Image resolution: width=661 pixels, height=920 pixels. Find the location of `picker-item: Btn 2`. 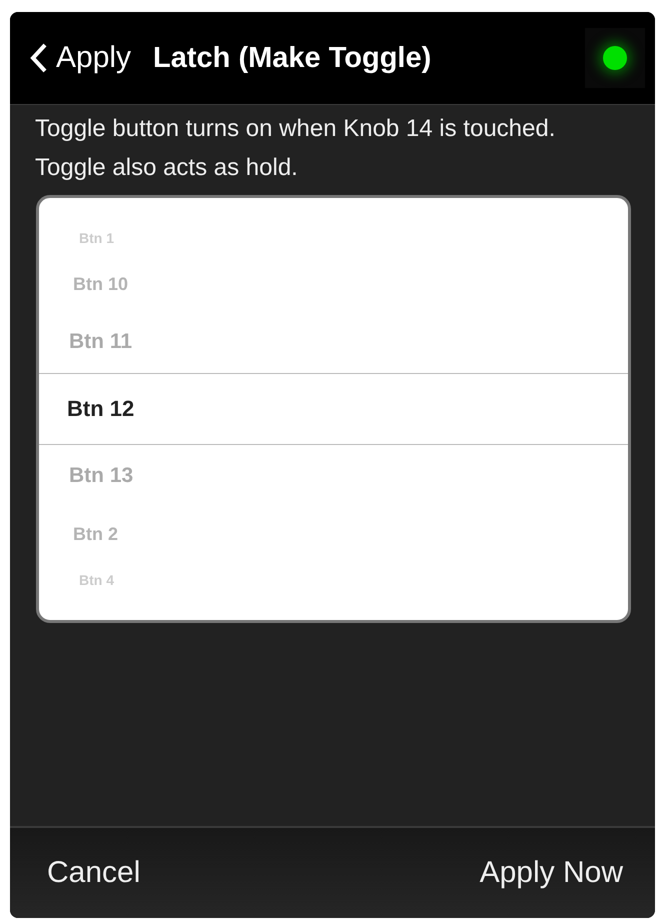

picker-item: Btn 2 is located at coordinates (333, 534).